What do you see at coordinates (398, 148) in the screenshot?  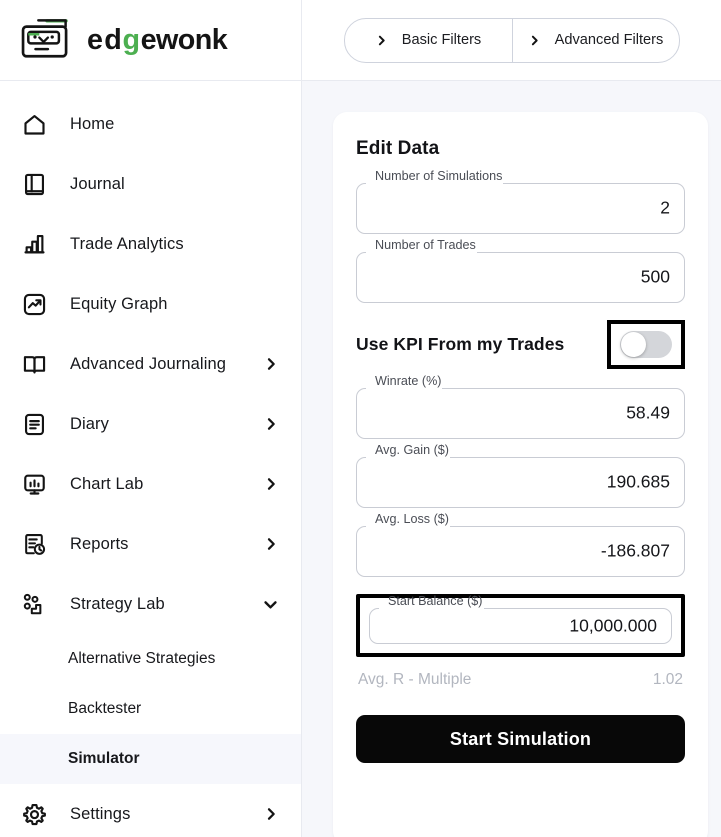 I see `card-title: Edit Data` at bounding box center [398, 148].